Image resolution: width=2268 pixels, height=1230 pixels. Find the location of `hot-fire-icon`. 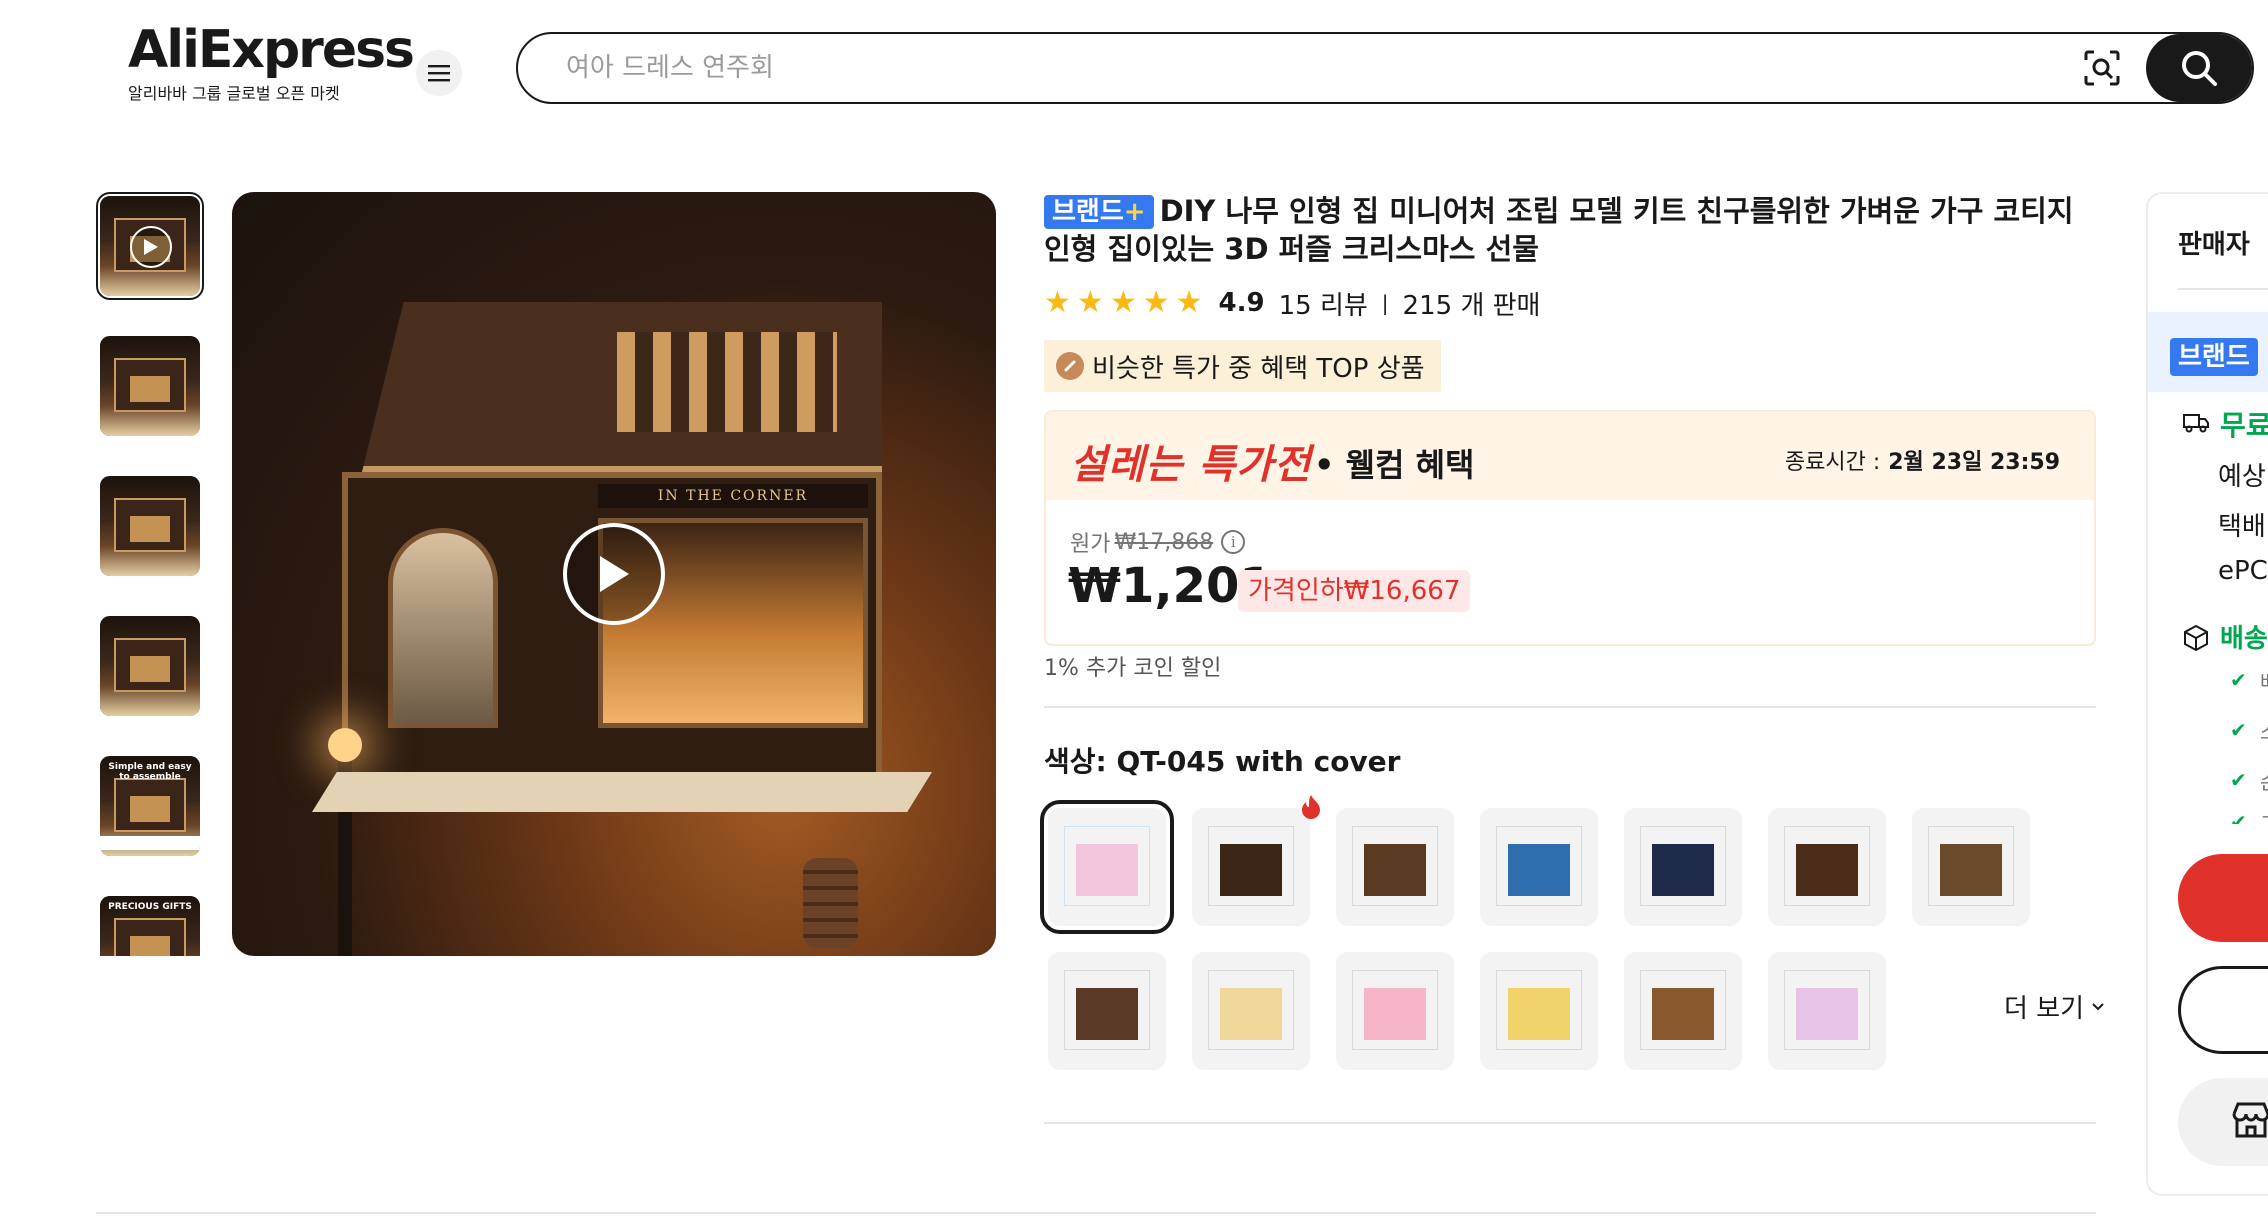

hot-fire-icon is located at coordinates (1311, 809).